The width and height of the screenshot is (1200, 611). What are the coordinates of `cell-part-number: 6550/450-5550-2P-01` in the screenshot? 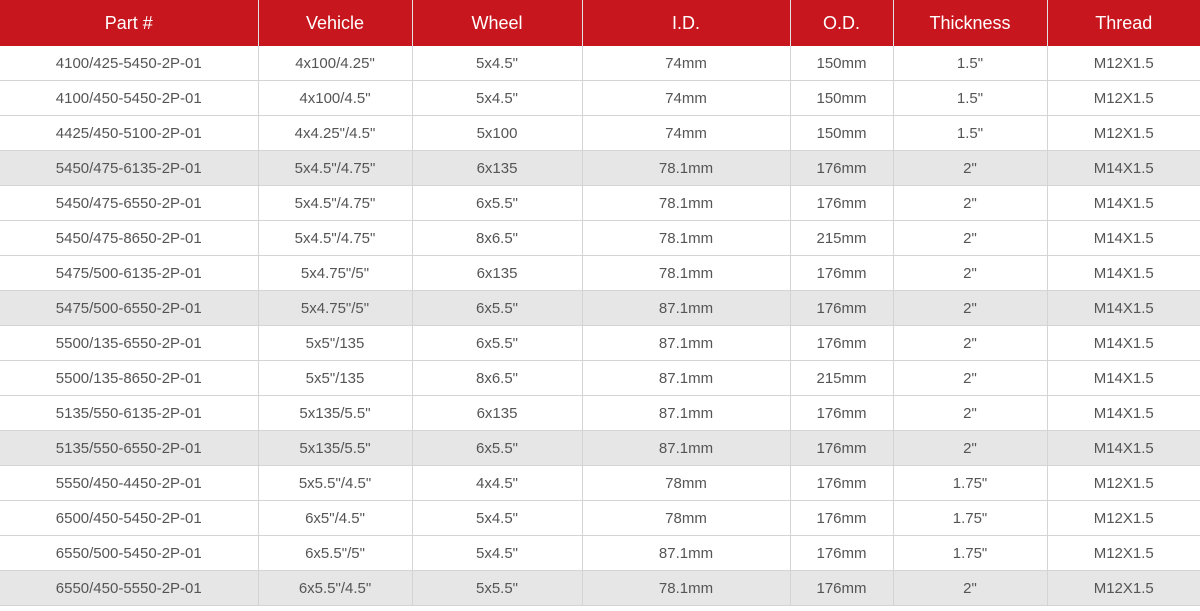 It's located at (129, 588).